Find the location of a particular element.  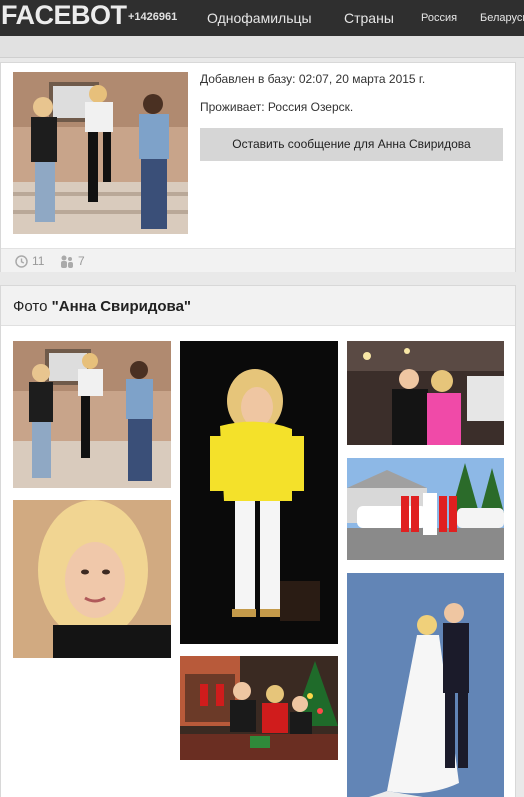

sub-bar is located at coordinates (262, 47).